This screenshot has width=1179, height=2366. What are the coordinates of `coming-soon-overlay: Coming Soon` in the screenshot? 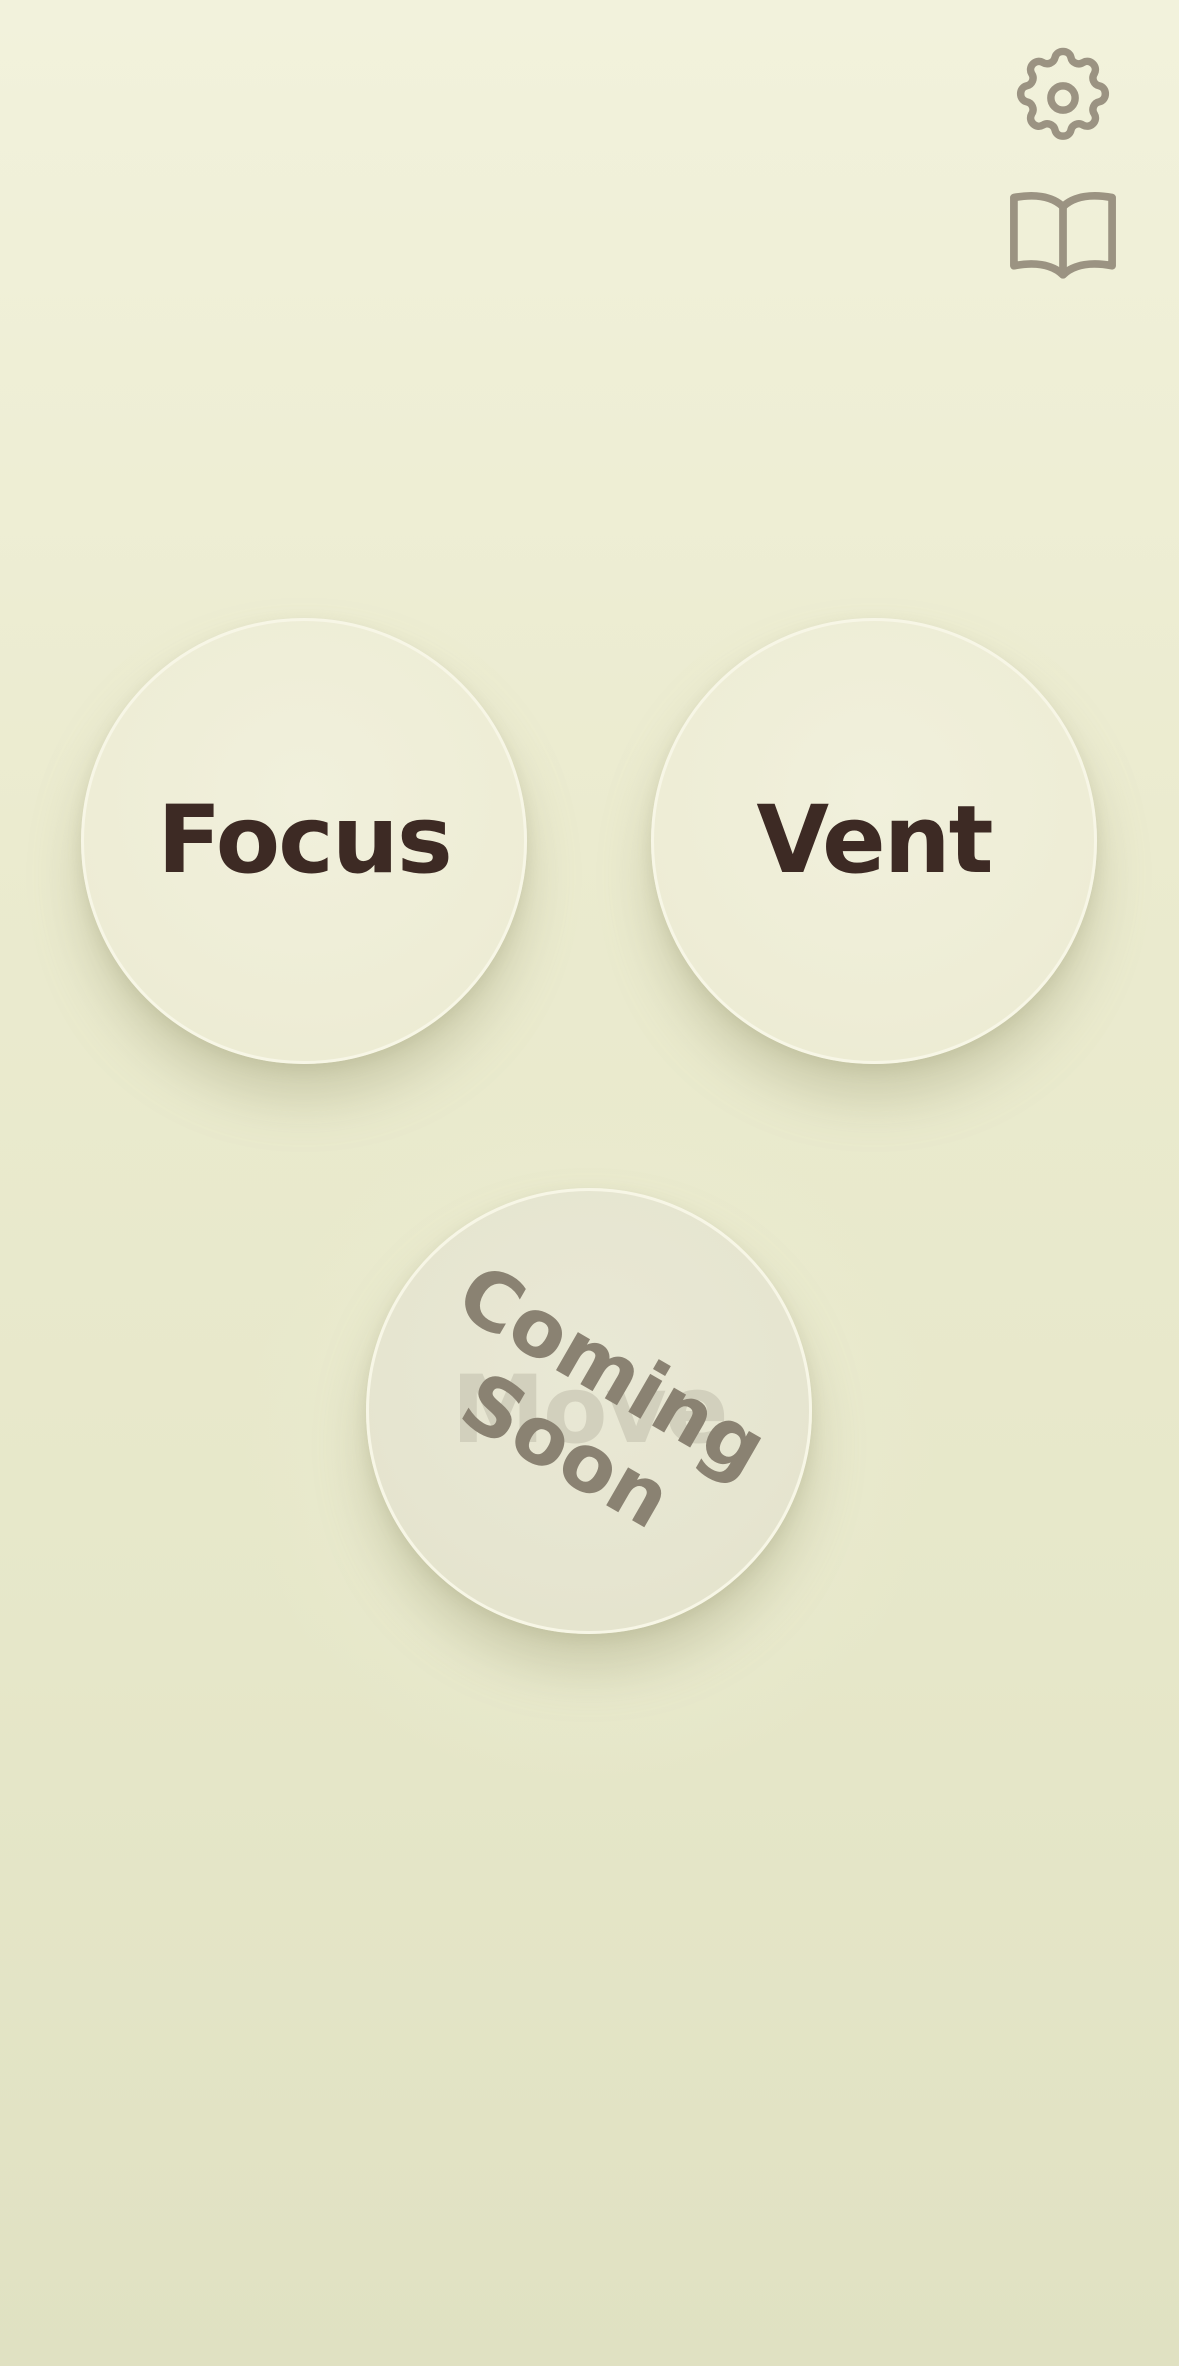 It's located at (589, 1411).